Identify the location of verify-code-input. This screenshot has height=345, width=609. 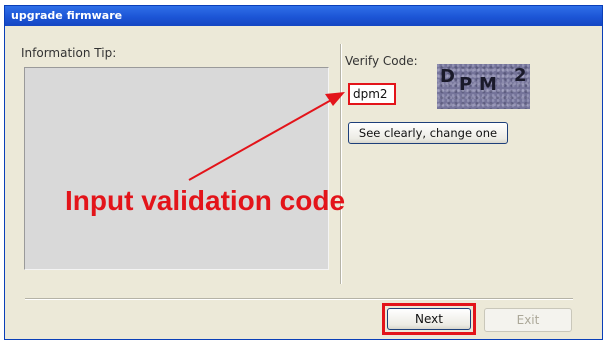
(372, 94).